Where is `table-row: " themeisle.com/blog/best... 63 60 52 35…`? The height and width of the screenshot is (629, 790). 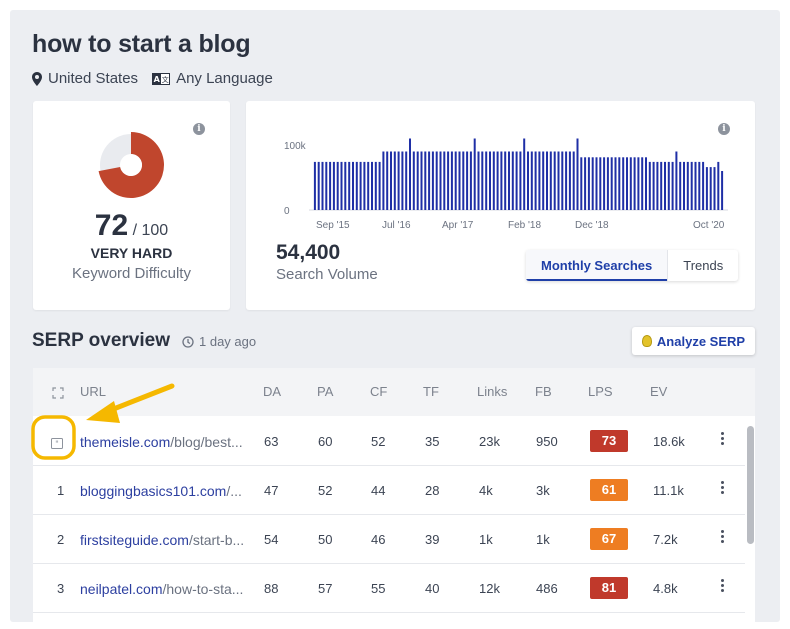
table-row: " themeisle.com/blog/best... 63 60 52 35… is located at coordinates (389, 441).